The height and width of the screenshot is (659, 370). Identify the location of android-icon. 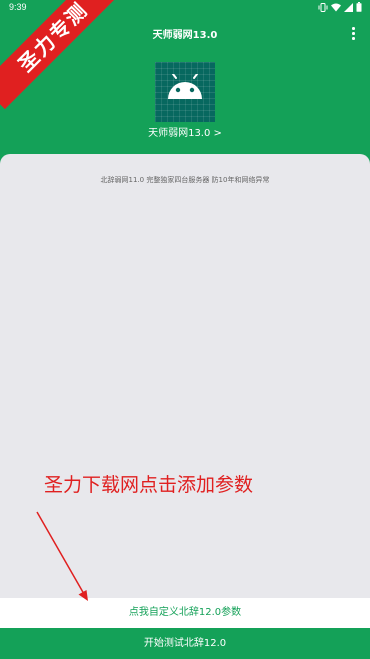
(185, 86).